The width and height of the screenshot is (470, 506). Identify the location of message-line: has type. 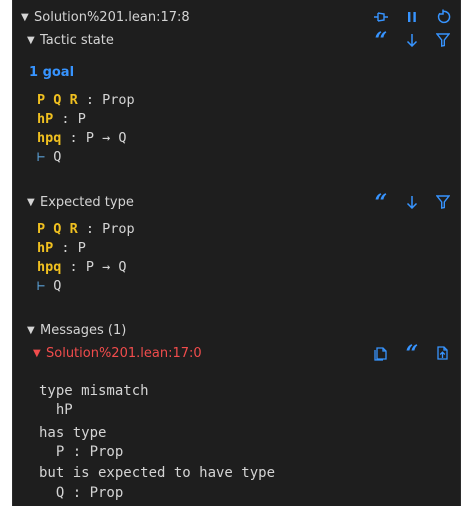
(73, 433).